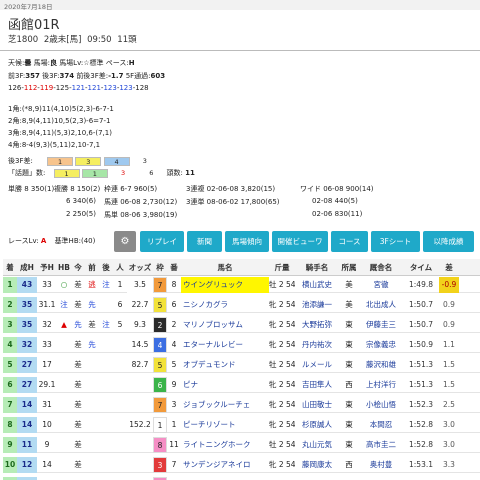  What do you see at coordinates (381, 405) in the screenshot?
I see `stable-link: 小桧山悟` at bounding box center [381, 405].